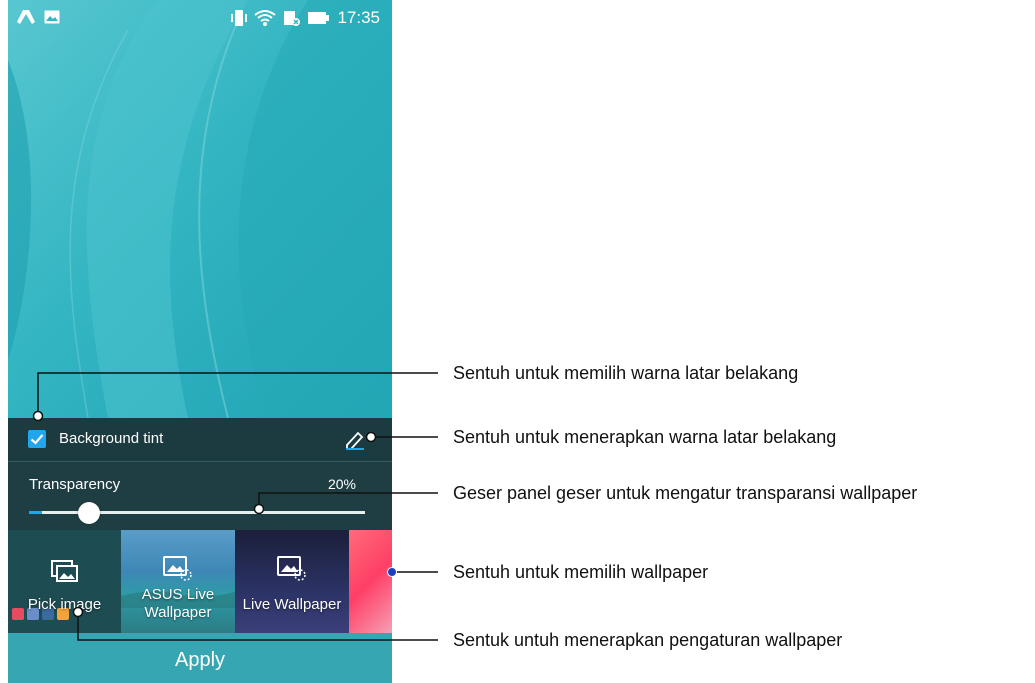  Describe the element at coordinates (292, 604) in the screenshot. I see `wallpaper-tile-label: Live Wallpaper` at that location.